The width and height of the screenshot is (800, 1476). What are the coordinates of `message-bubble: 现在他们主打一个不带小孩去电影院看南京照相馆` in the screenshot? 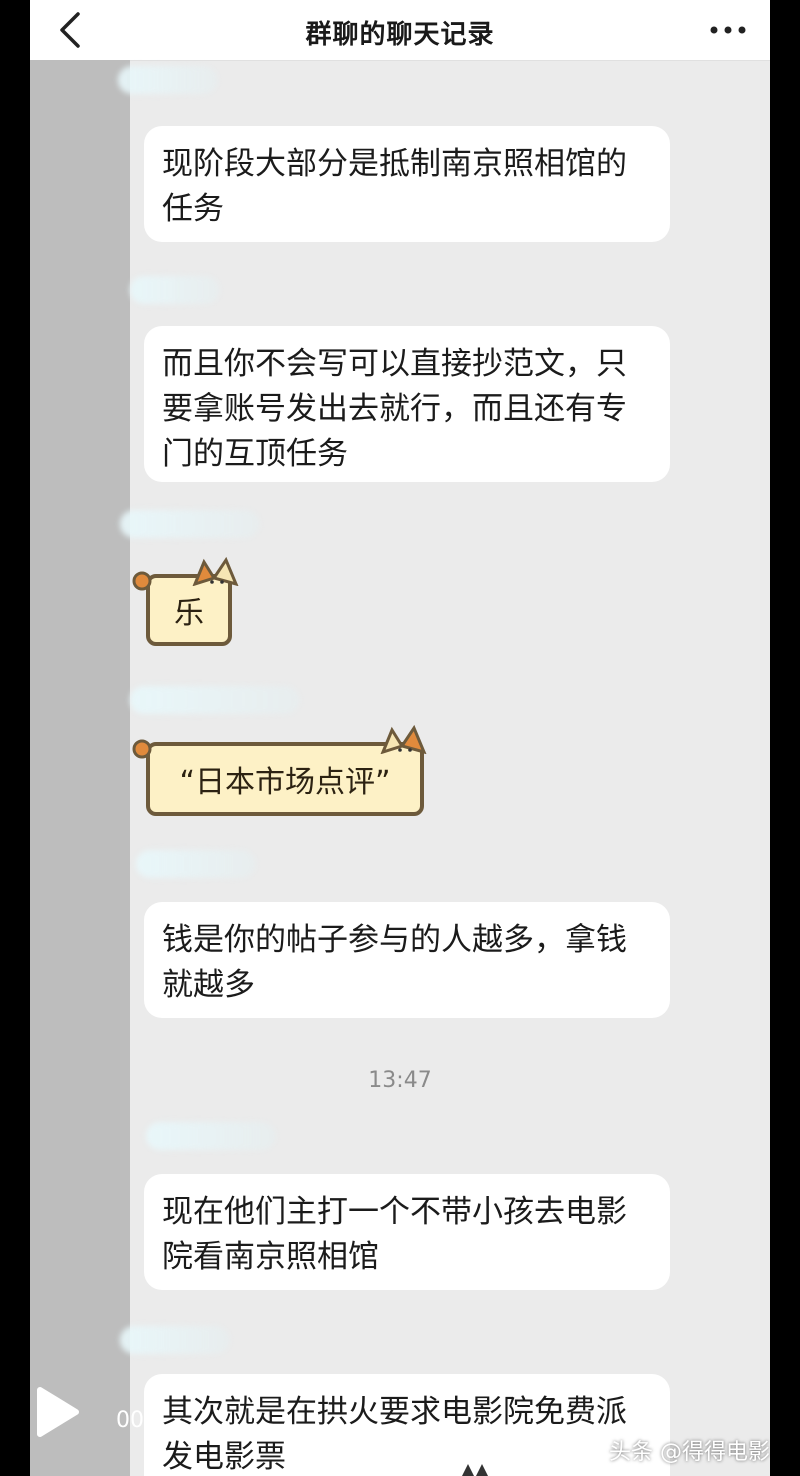 It's located at (407, 1232).